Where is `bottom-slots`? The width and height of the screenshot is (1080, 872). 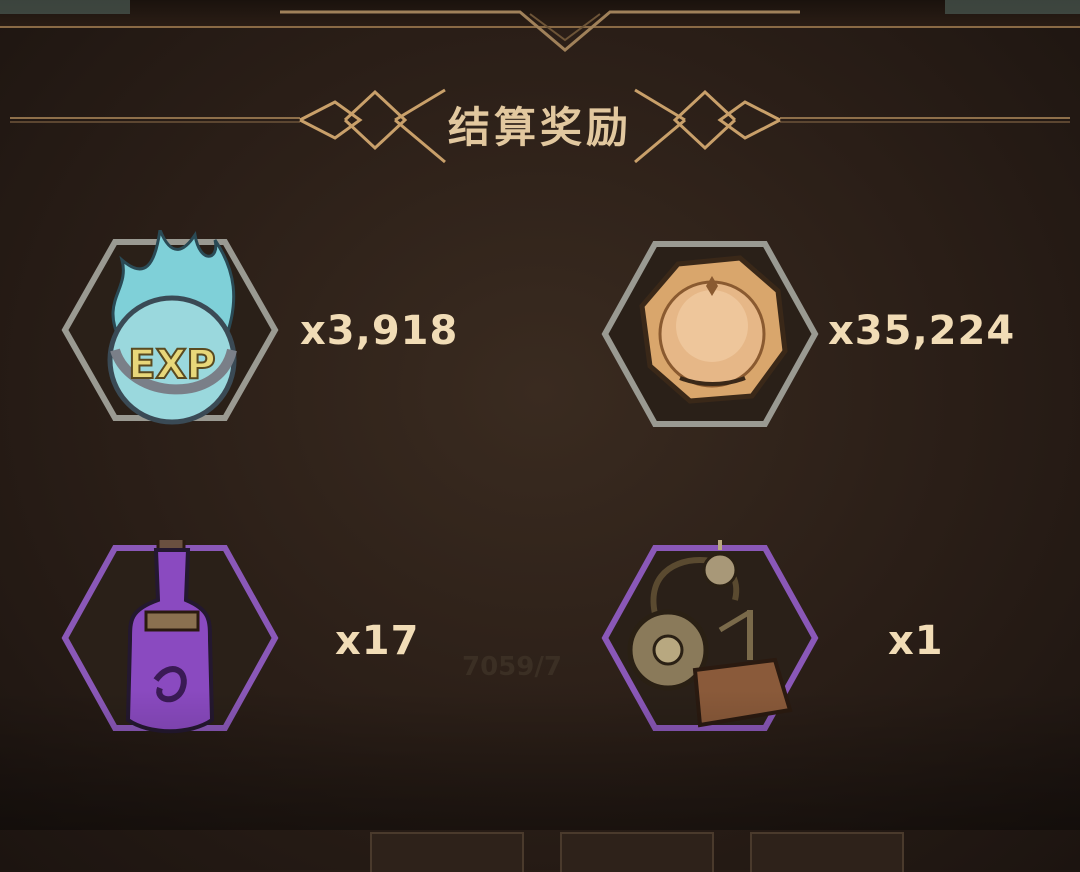
bottom-slots is located at coordinates (540, 852).